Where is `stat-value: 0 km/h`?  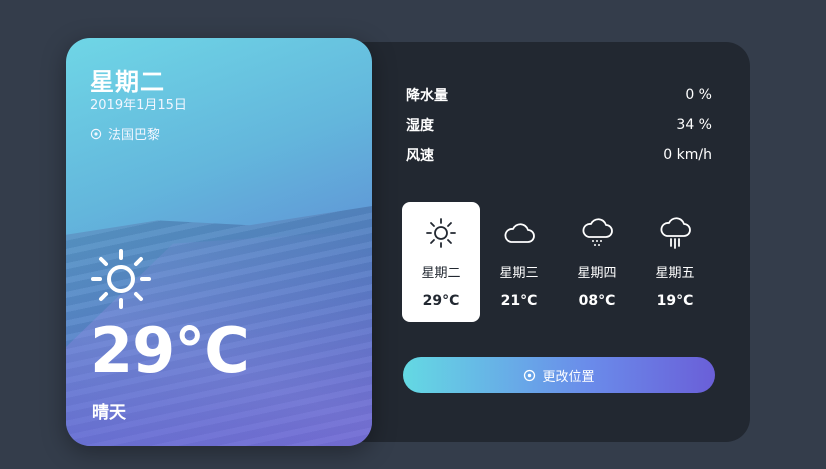 stat-value: 0 km/h is located at coordinates (687, 155).